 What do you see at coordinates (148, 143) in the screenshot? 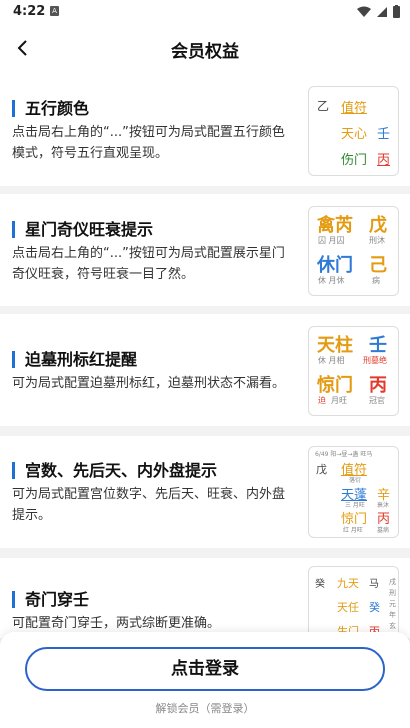
I see `card-desc: 点击局右上角的“...”按钮可为局式配置五行颜色模式，符号五行直观呈现。` at bounding box center [148, 143].